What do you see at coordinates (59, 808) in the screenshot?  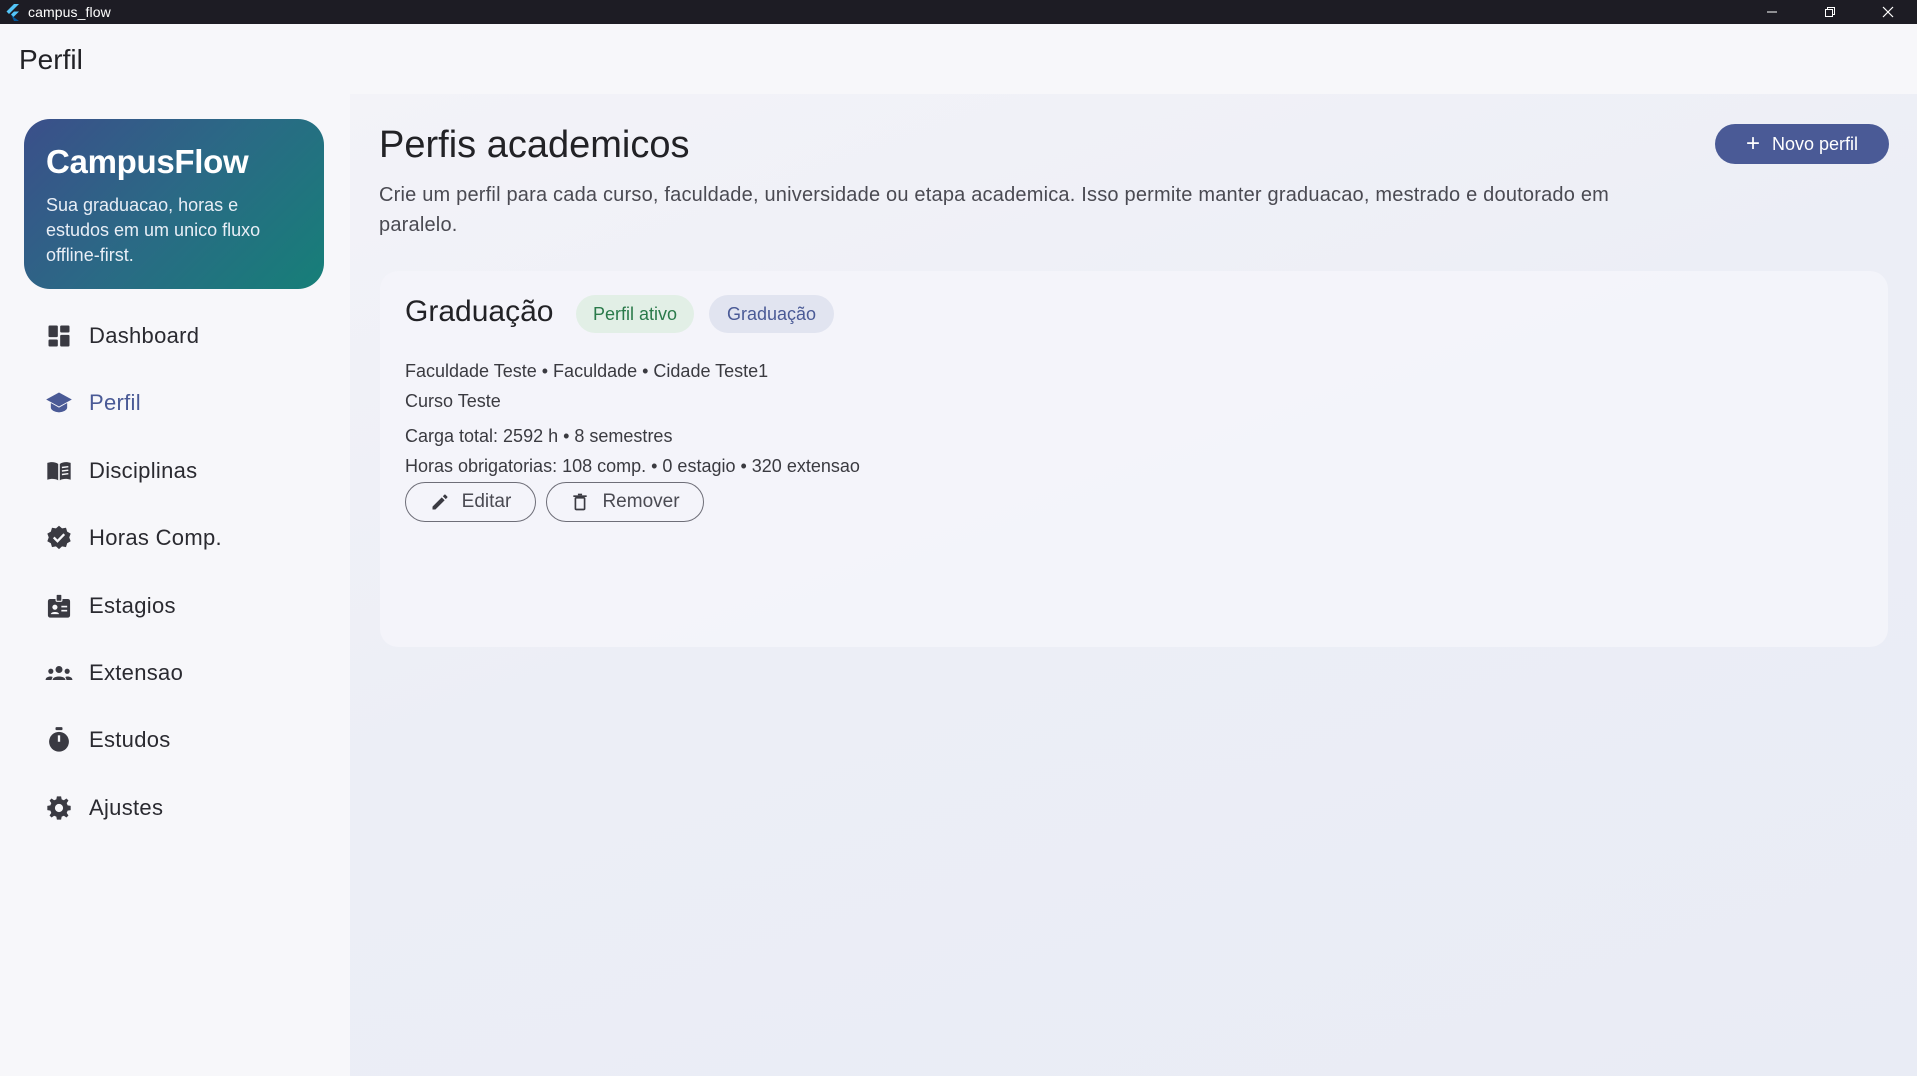 I see `gear-icon` at bounding box center [59, 808].